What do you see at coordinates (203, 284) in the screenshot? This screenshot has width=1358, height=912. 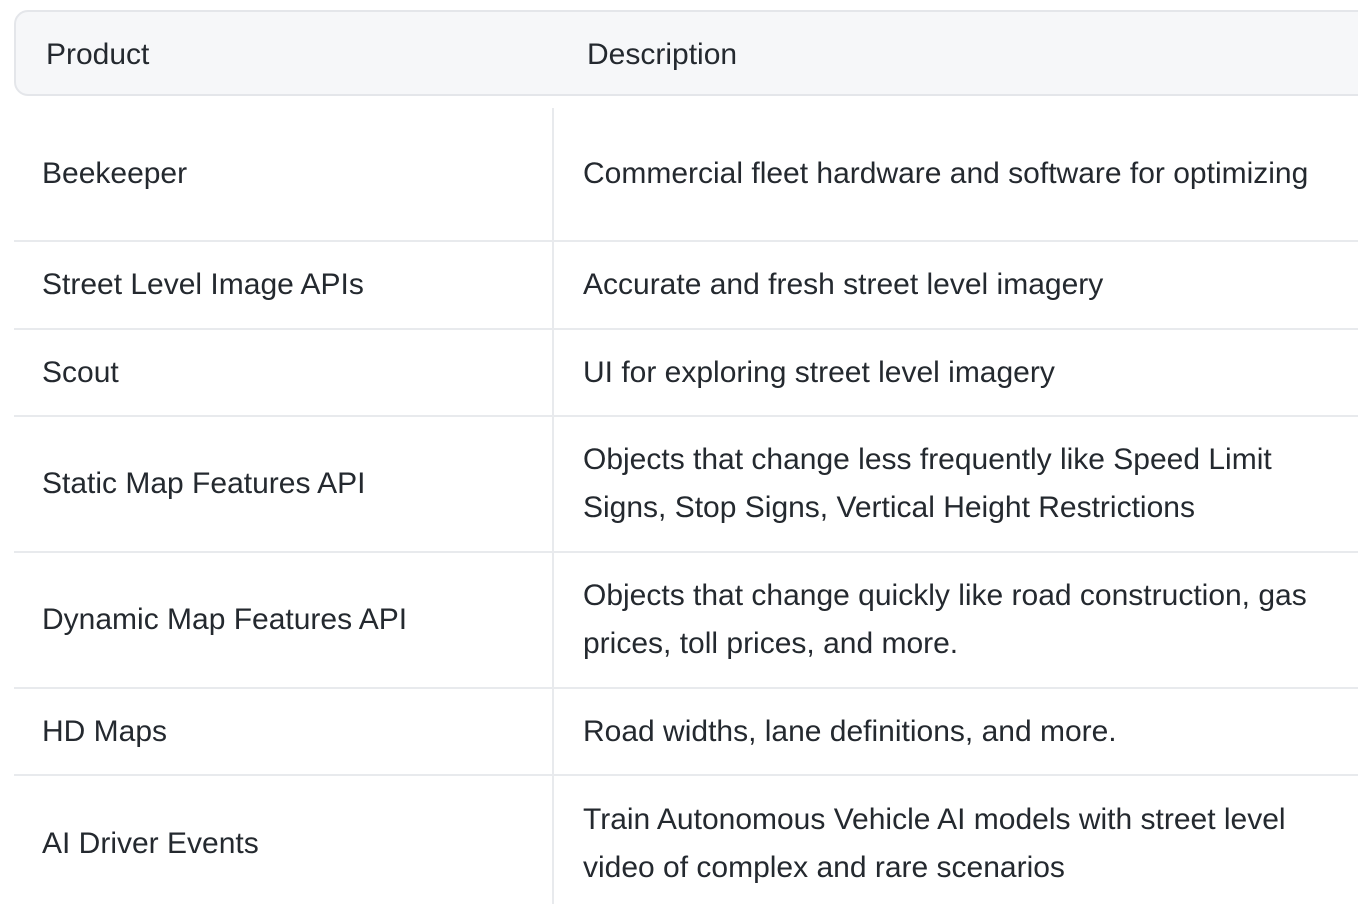 I see `product-cell: Street Level Image APIs` at bounding box center [203, 284].